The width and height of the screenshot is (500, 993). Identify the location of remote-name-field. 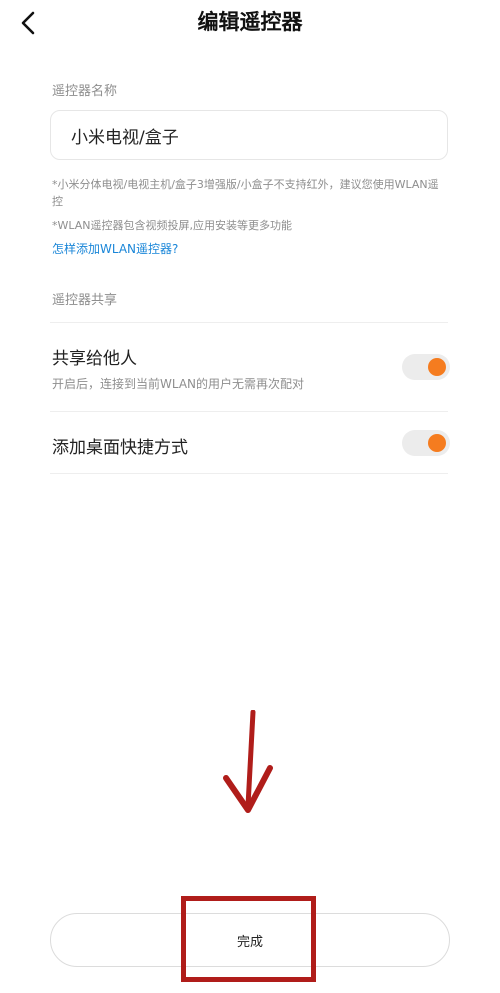
(249, 135).